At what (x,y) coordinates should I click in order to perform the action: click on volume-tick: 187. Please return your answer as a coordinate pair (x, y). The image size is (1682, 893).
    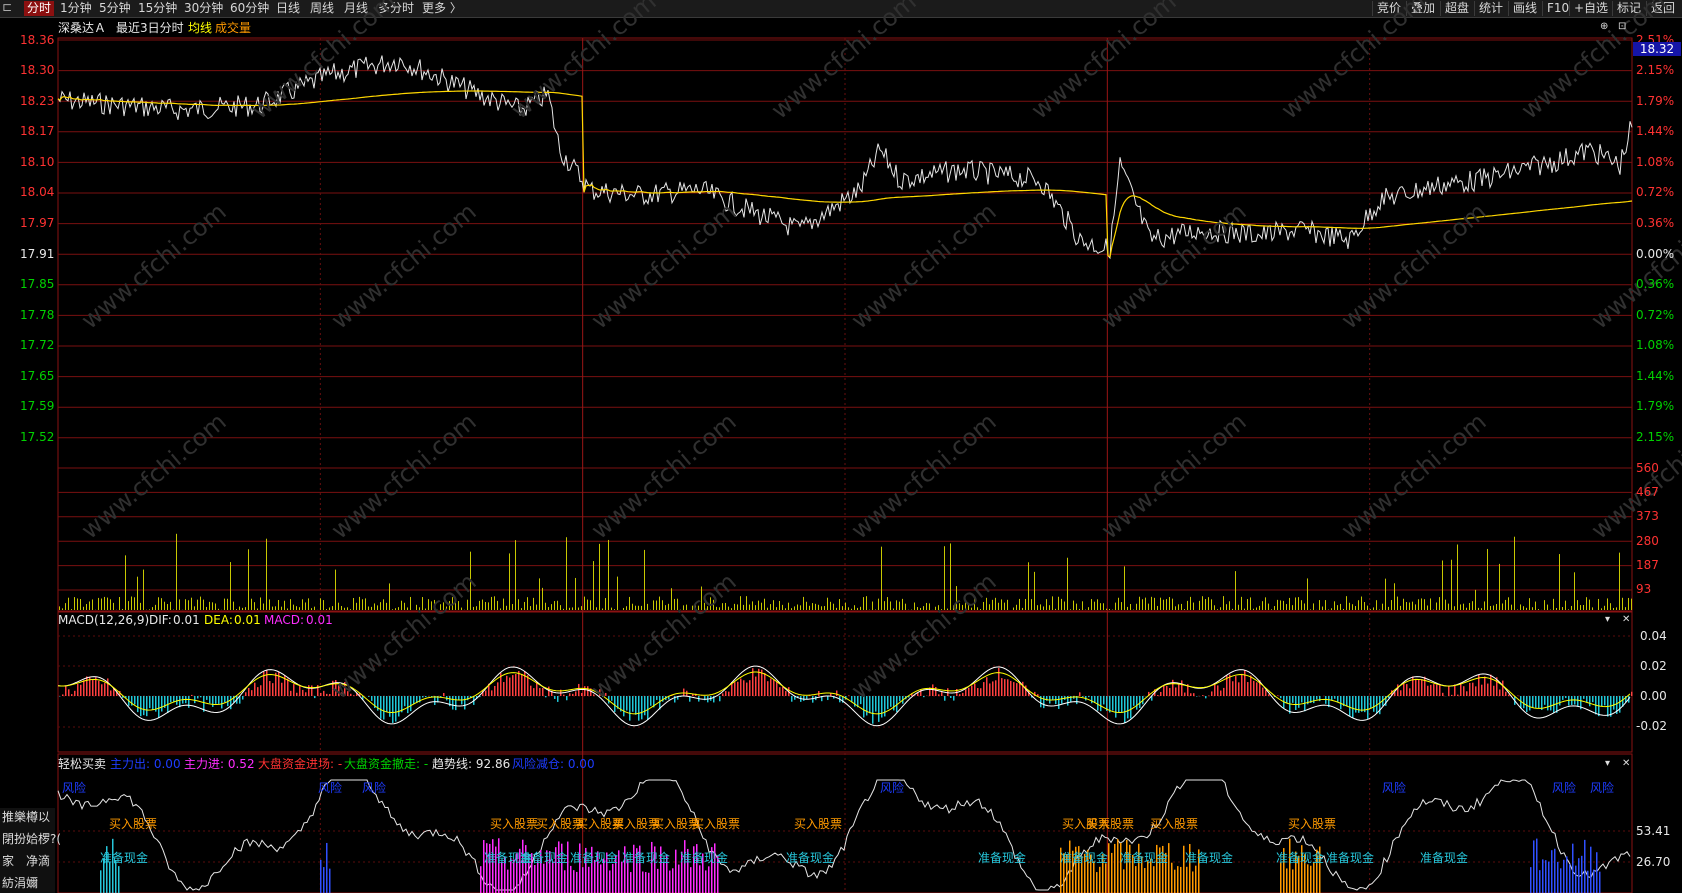
    Looking at the image, I should click on (1647, 565).